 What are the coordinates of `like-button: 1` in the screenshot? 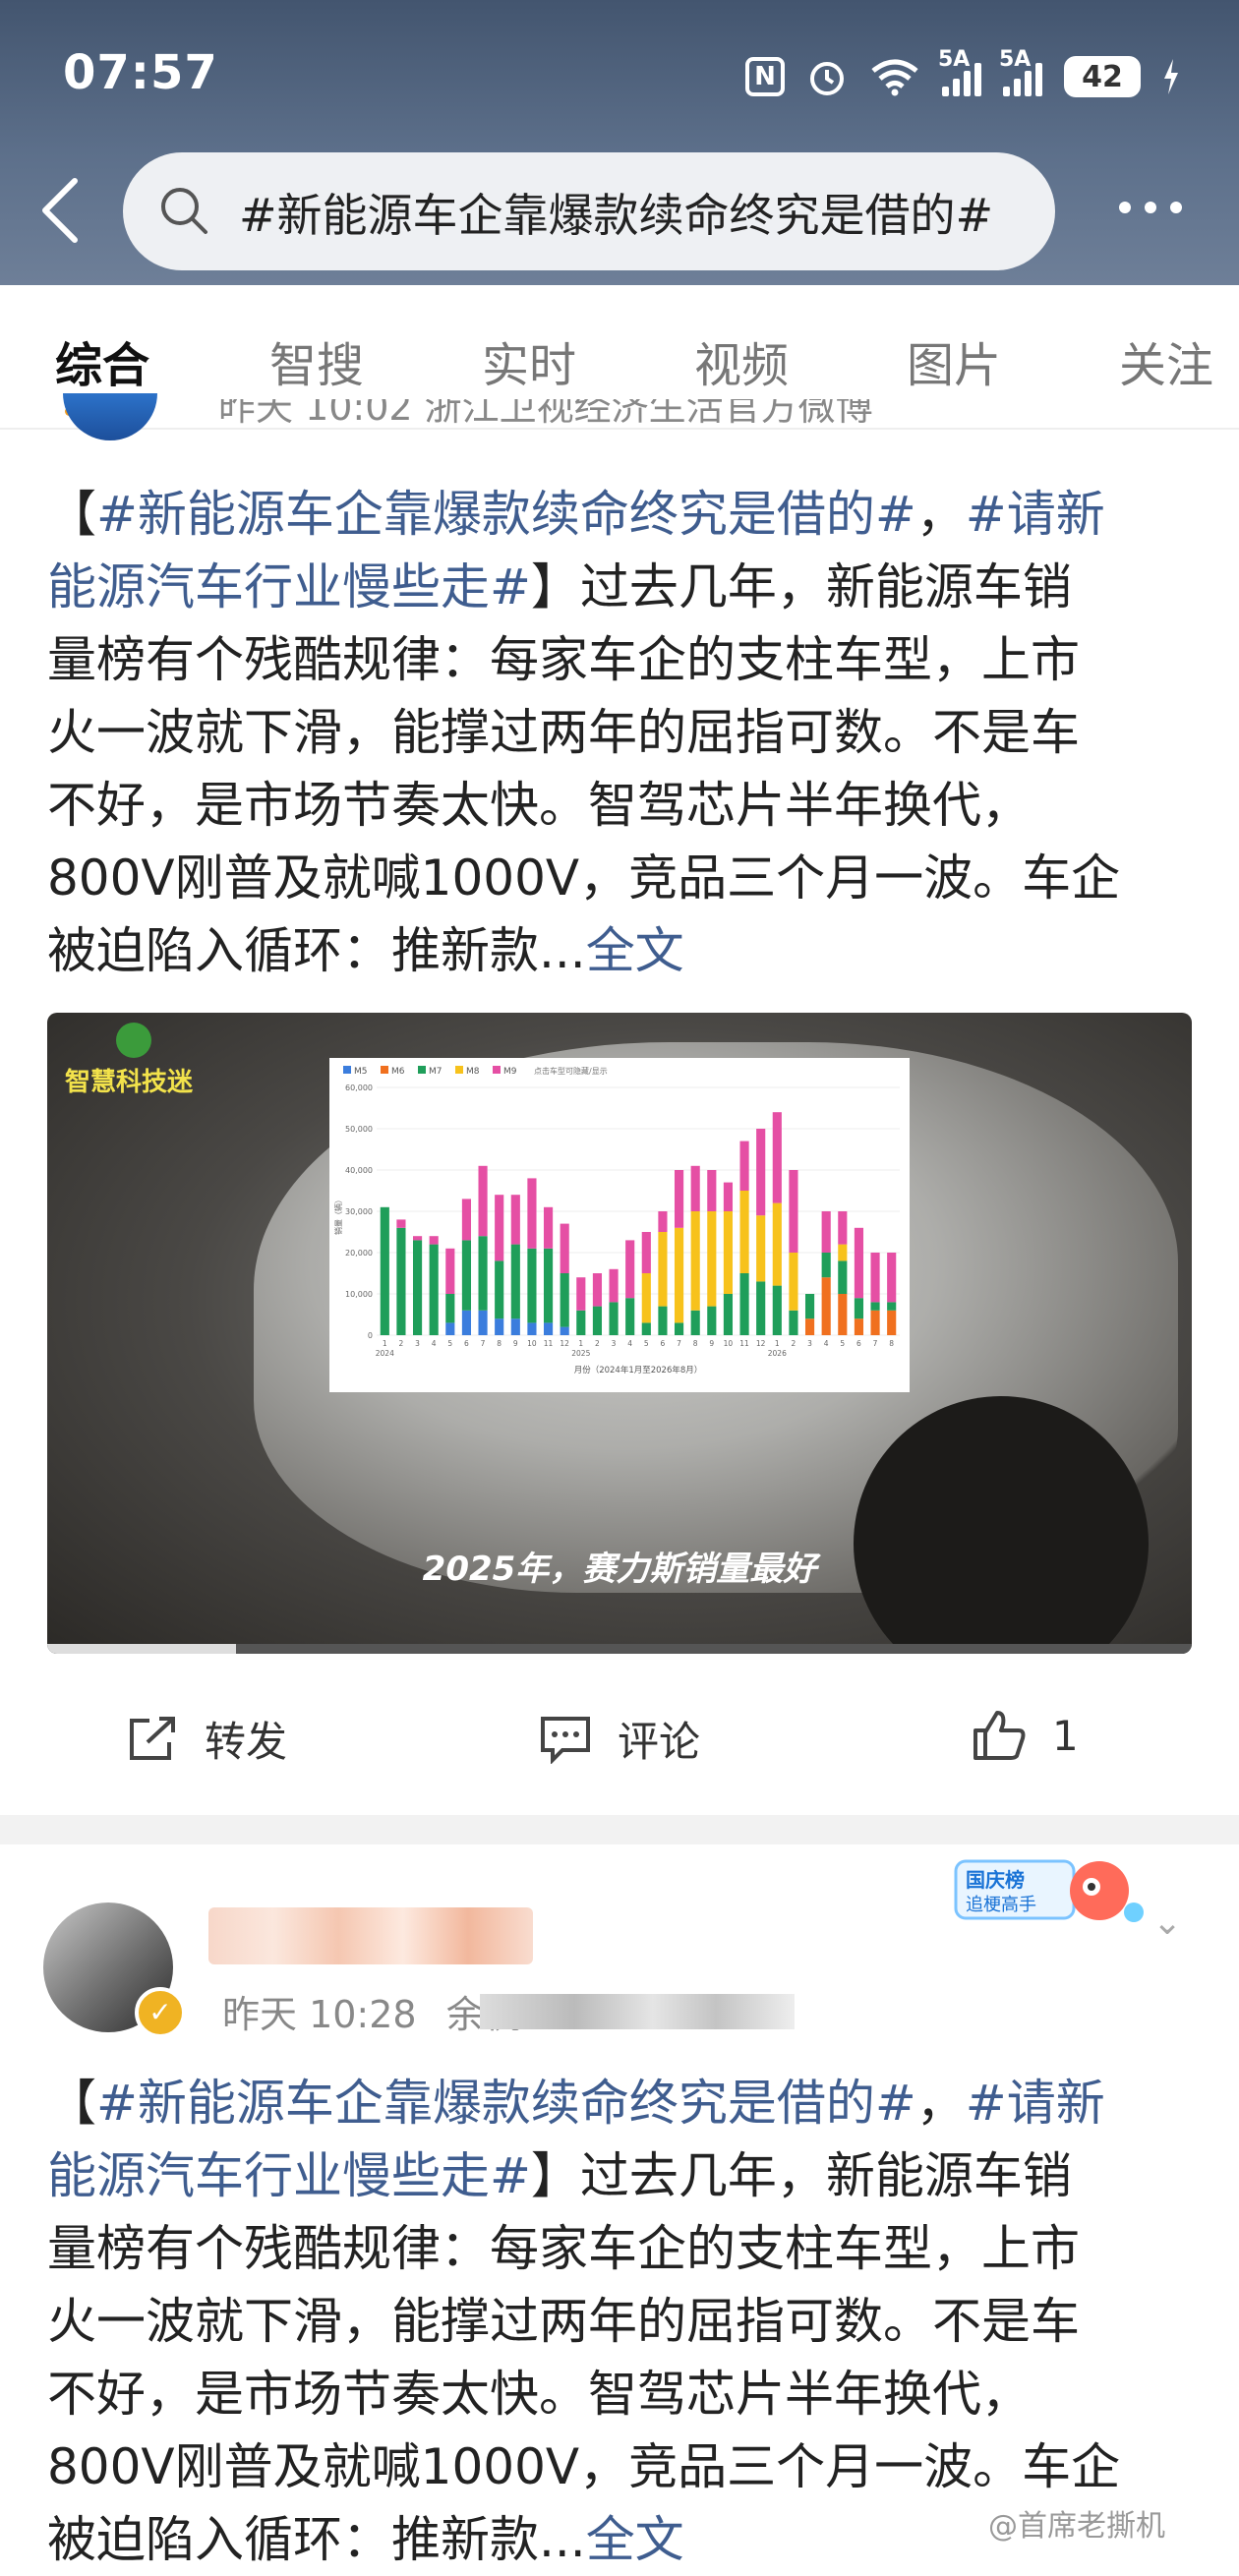 It's located at (1025, 1735).